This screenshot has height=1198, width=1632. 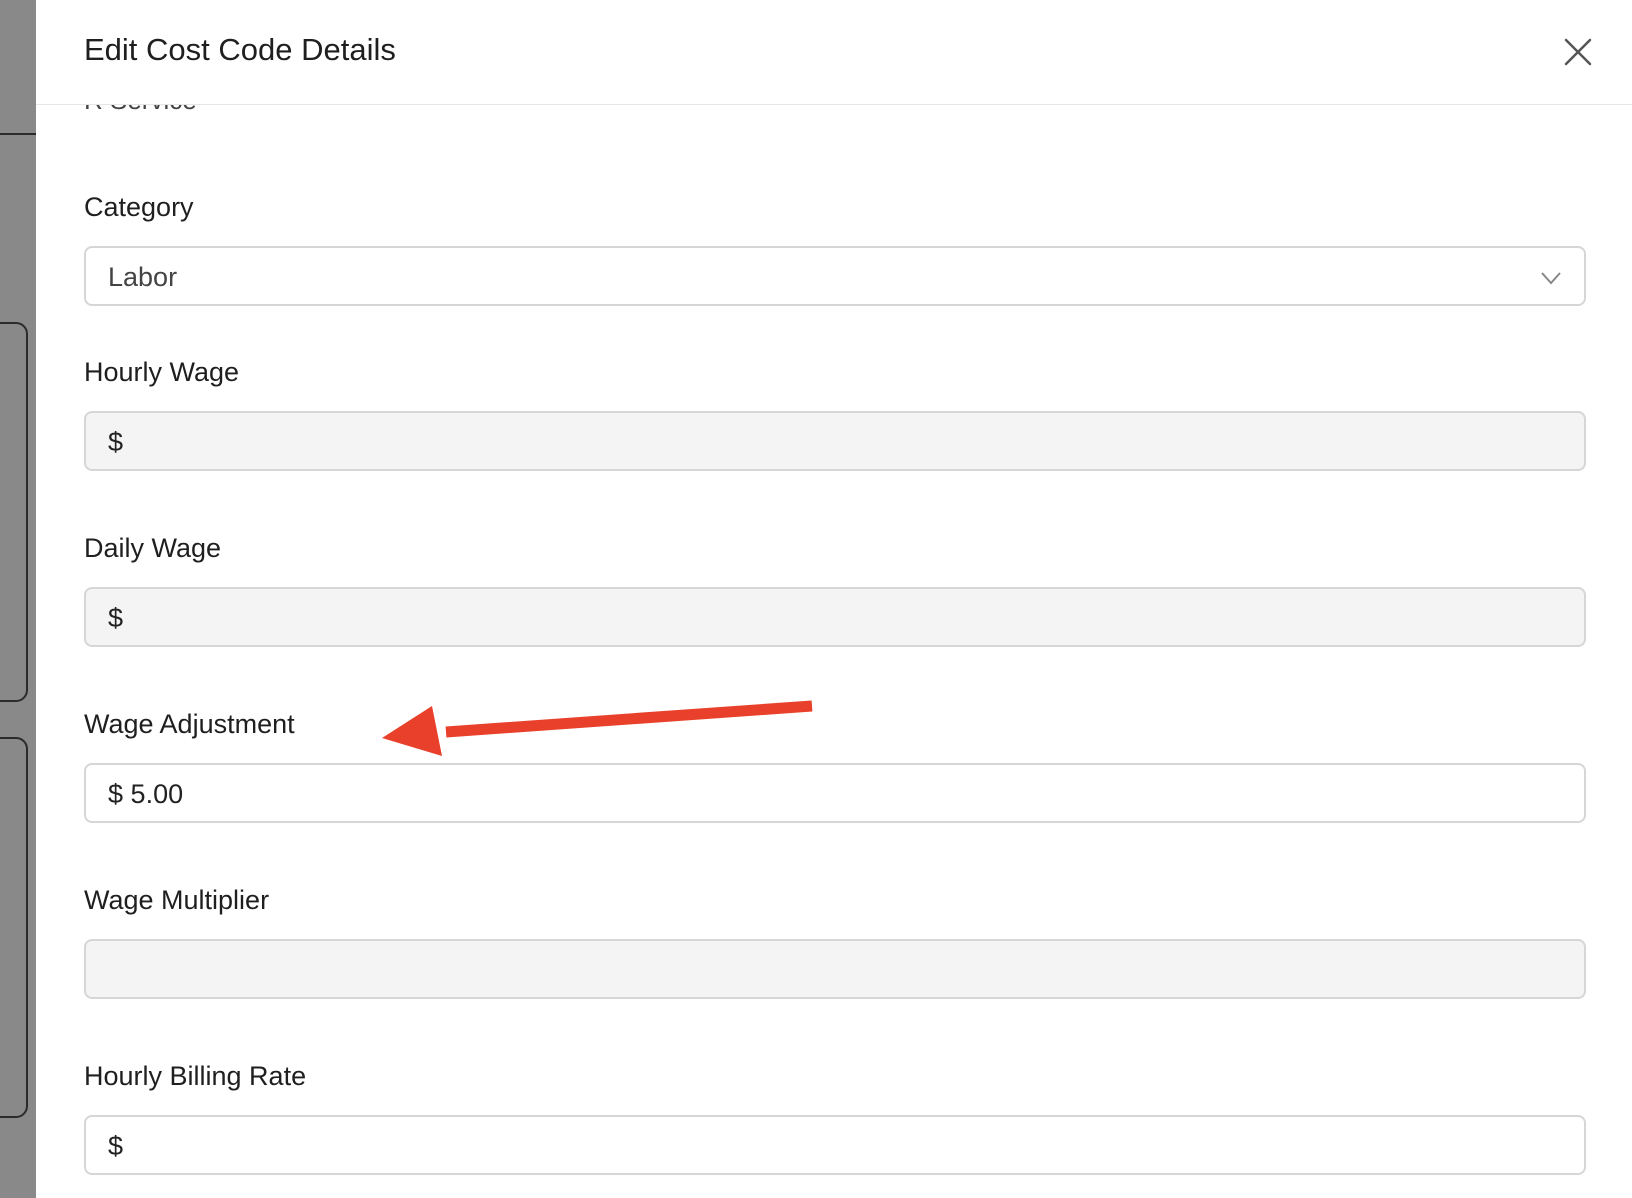 What do you see at coordinates (116, 794) in the screenshot?
I see `wage-adjustment-prefix: $` at bounding box center [116, 794].